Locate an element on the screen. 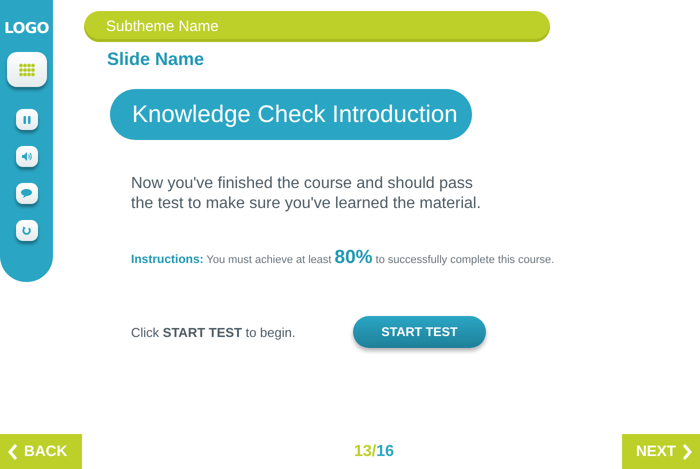 The height and width of the screenshot is (469, 700). grid-icon is located at coordinates (26, 69).